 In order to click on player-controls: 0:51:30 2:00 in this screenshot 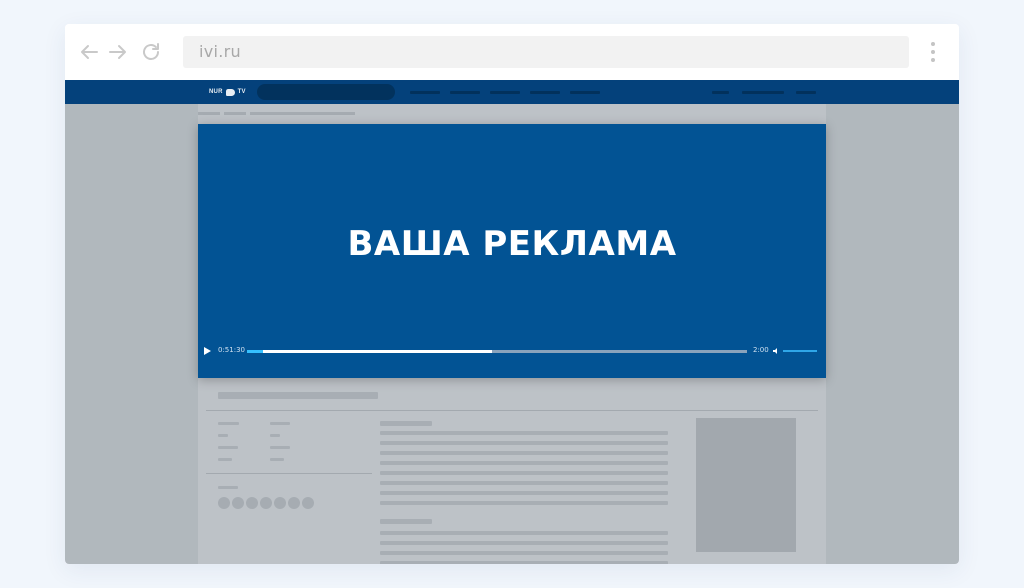, I will do `click(512, 351)`.